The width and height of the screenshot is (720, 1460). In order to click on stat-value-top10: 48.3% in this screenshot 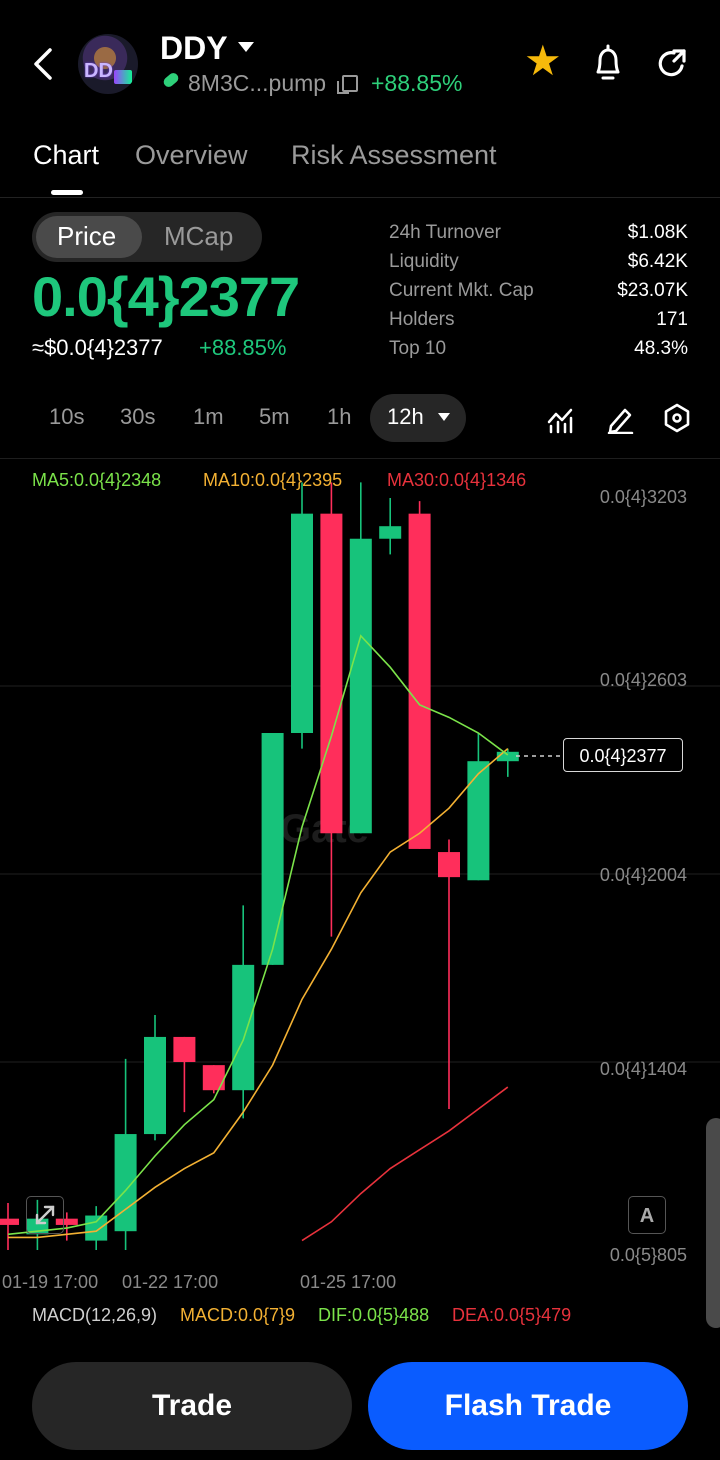, I will do `click(661, 348)`.